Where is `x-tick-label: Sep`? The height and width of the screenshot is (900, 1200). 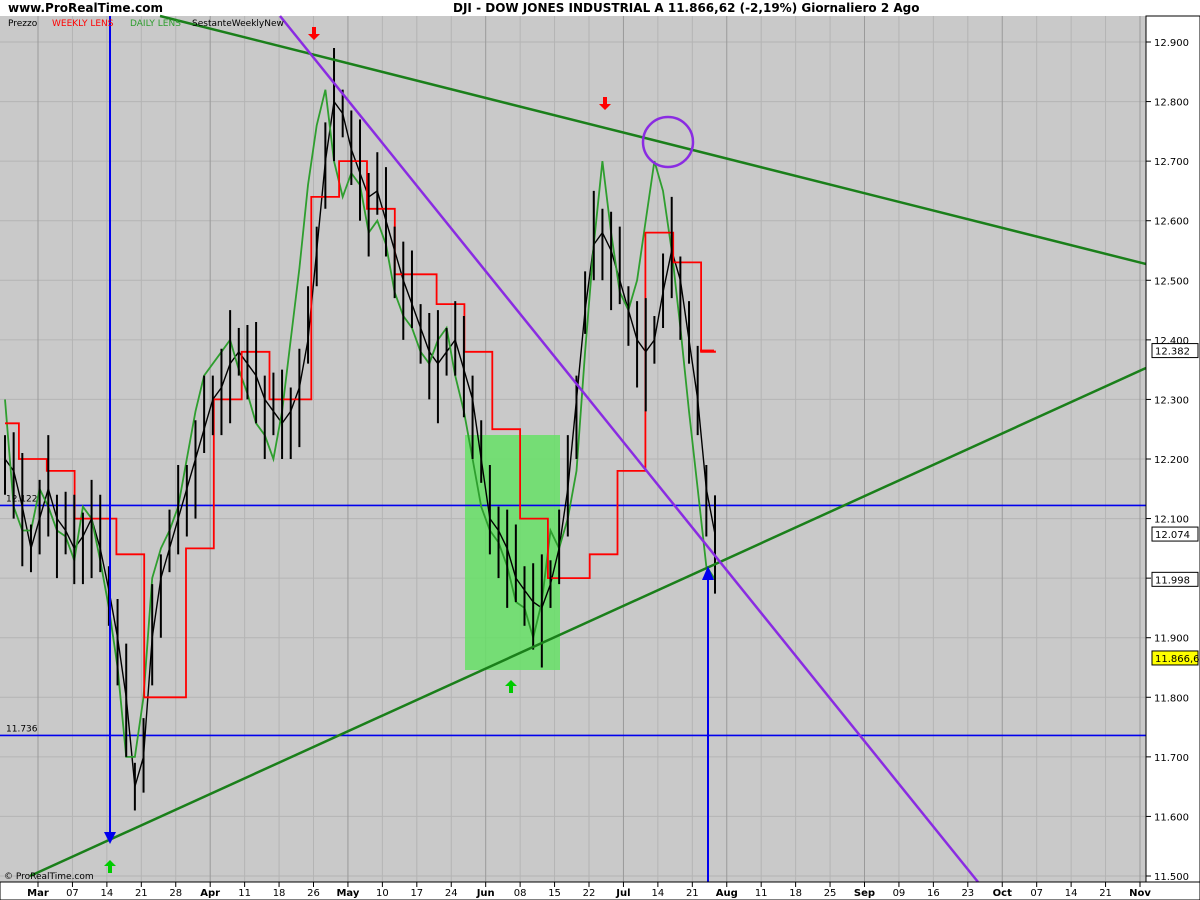
x-tick-label: Sep is located at coordinates (864, 893).